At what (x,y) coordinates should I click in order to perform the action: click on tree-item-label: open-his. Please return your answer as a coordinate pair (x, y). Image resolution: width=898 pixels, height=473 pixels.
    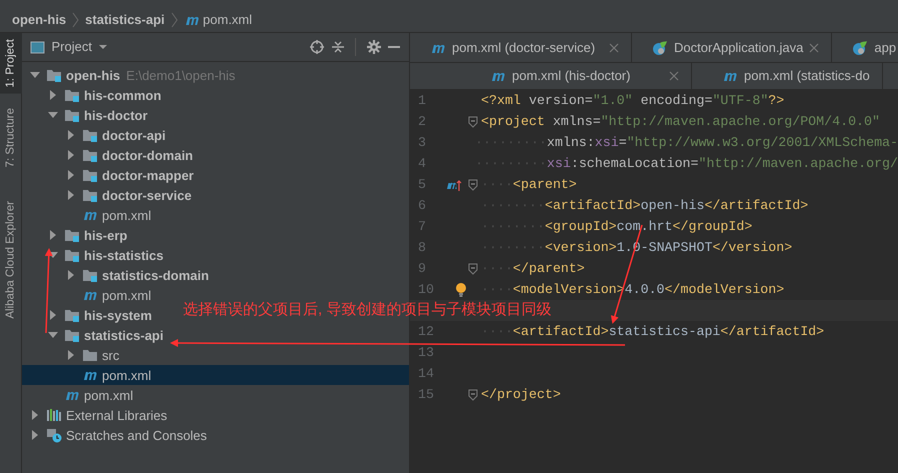
    Looking at the image, I should click on (93, 75).